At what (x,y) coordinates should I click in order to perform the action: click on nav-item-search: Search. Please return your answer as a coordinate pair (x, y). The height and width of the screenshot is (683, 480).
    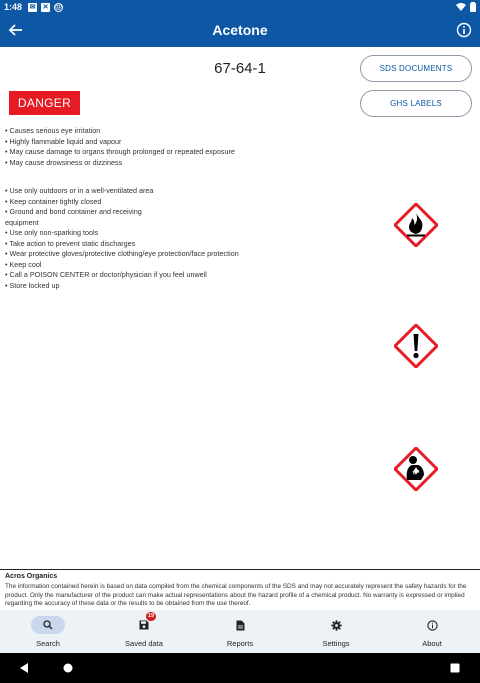
    Looking at the image, I should click on (48, 631).